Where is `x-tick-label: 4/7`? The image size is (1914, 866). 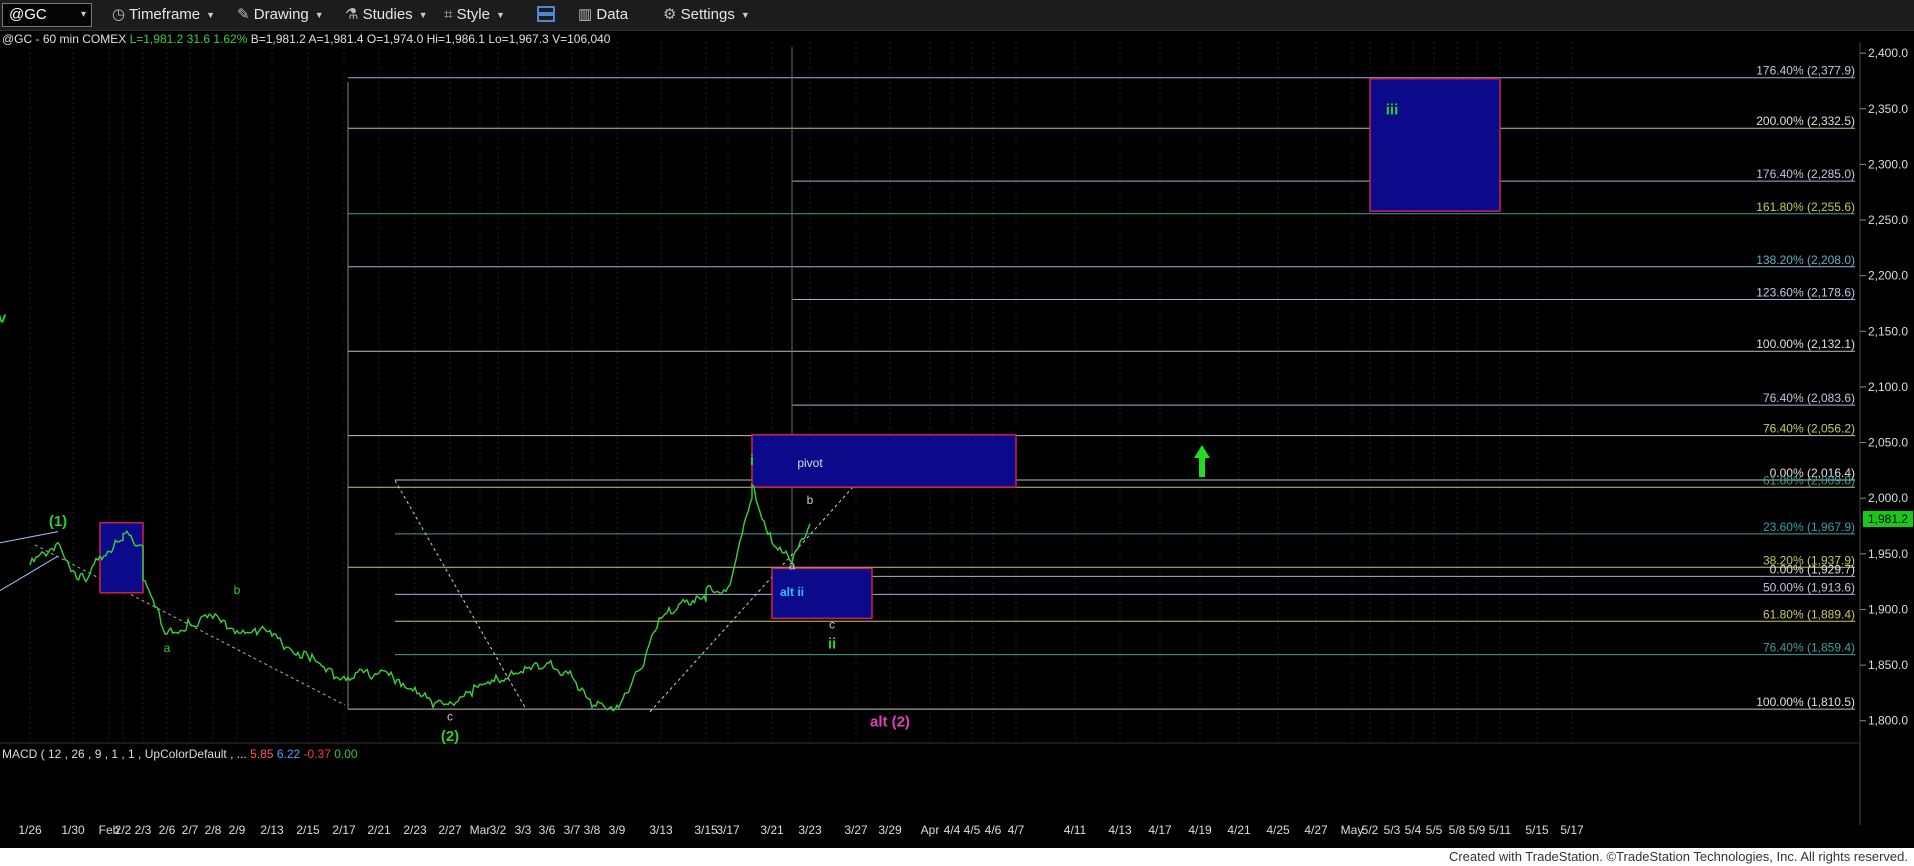
x-tick-label: 4/7 is located at coordinates (1016, 830).